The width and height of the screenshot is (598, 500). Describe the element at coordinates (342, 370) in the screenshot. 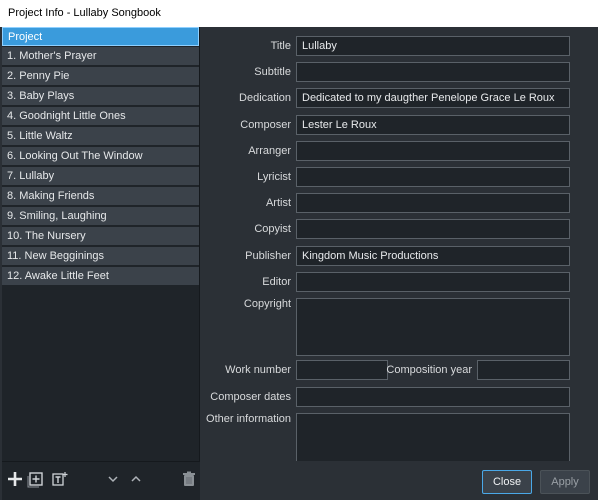

I see `work-number-field` at that location.